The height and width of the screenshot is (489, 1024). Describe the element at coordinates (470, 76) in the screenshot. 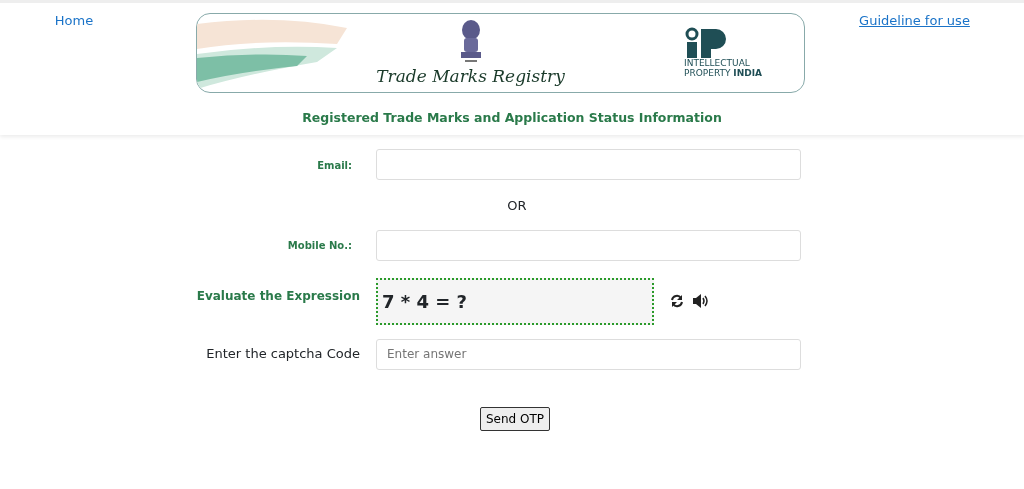

I see `registry-title: Trade Marks Registry` at that location.